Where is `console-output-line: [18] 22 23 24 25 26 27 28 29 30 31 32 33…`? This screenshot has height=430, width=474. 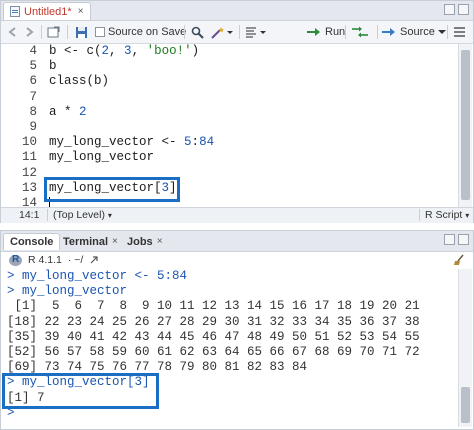
console-output-line: [18] 22 23 24 25 26 27 28 29 30 31 32 33… is located at coordinates (213, 321).